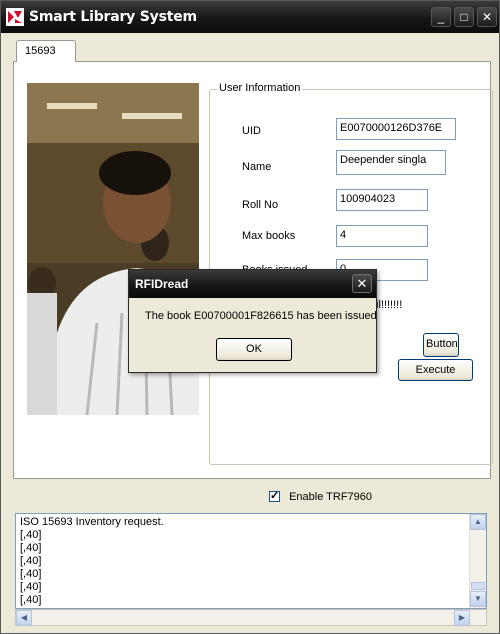  I want to click on dialog-close-button: ✕, so click(362, 283).